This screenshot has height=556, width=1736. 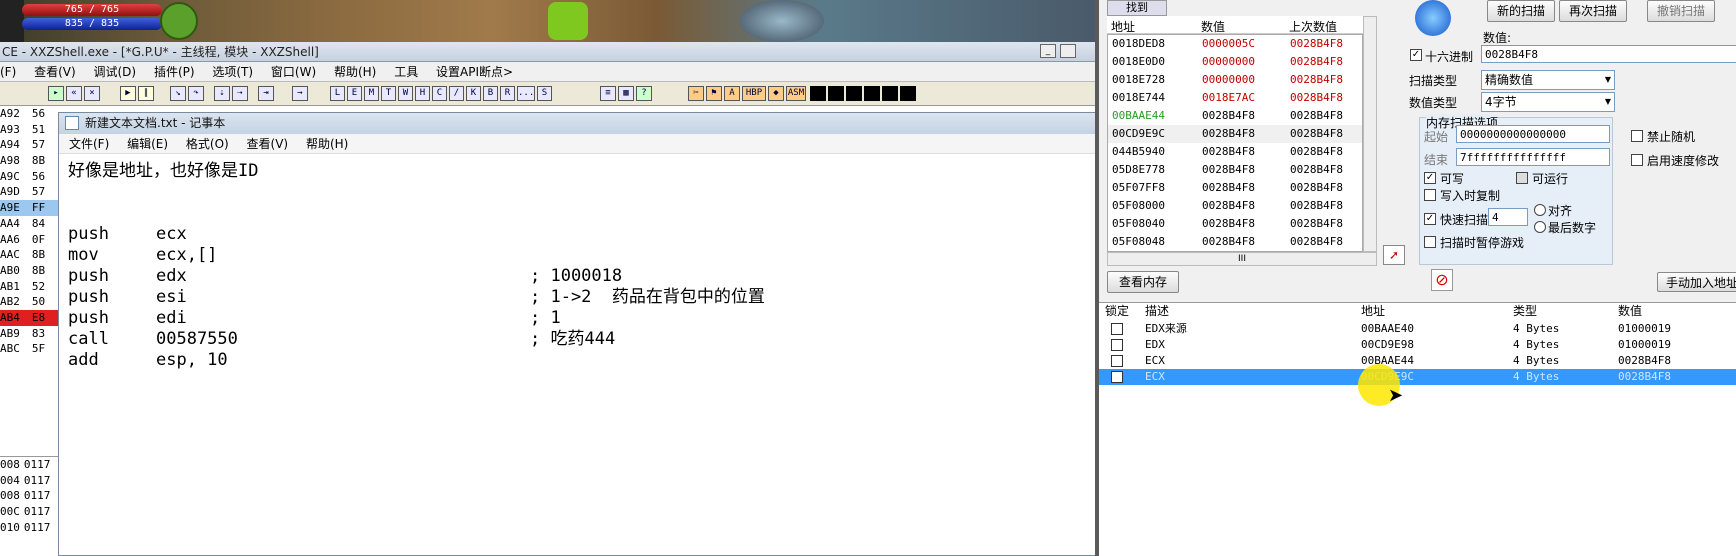 What do you see at coordinates (422, 93) in the screenshot?
I see `toolbar-letter-h: H` at bounding box center [422, 93].